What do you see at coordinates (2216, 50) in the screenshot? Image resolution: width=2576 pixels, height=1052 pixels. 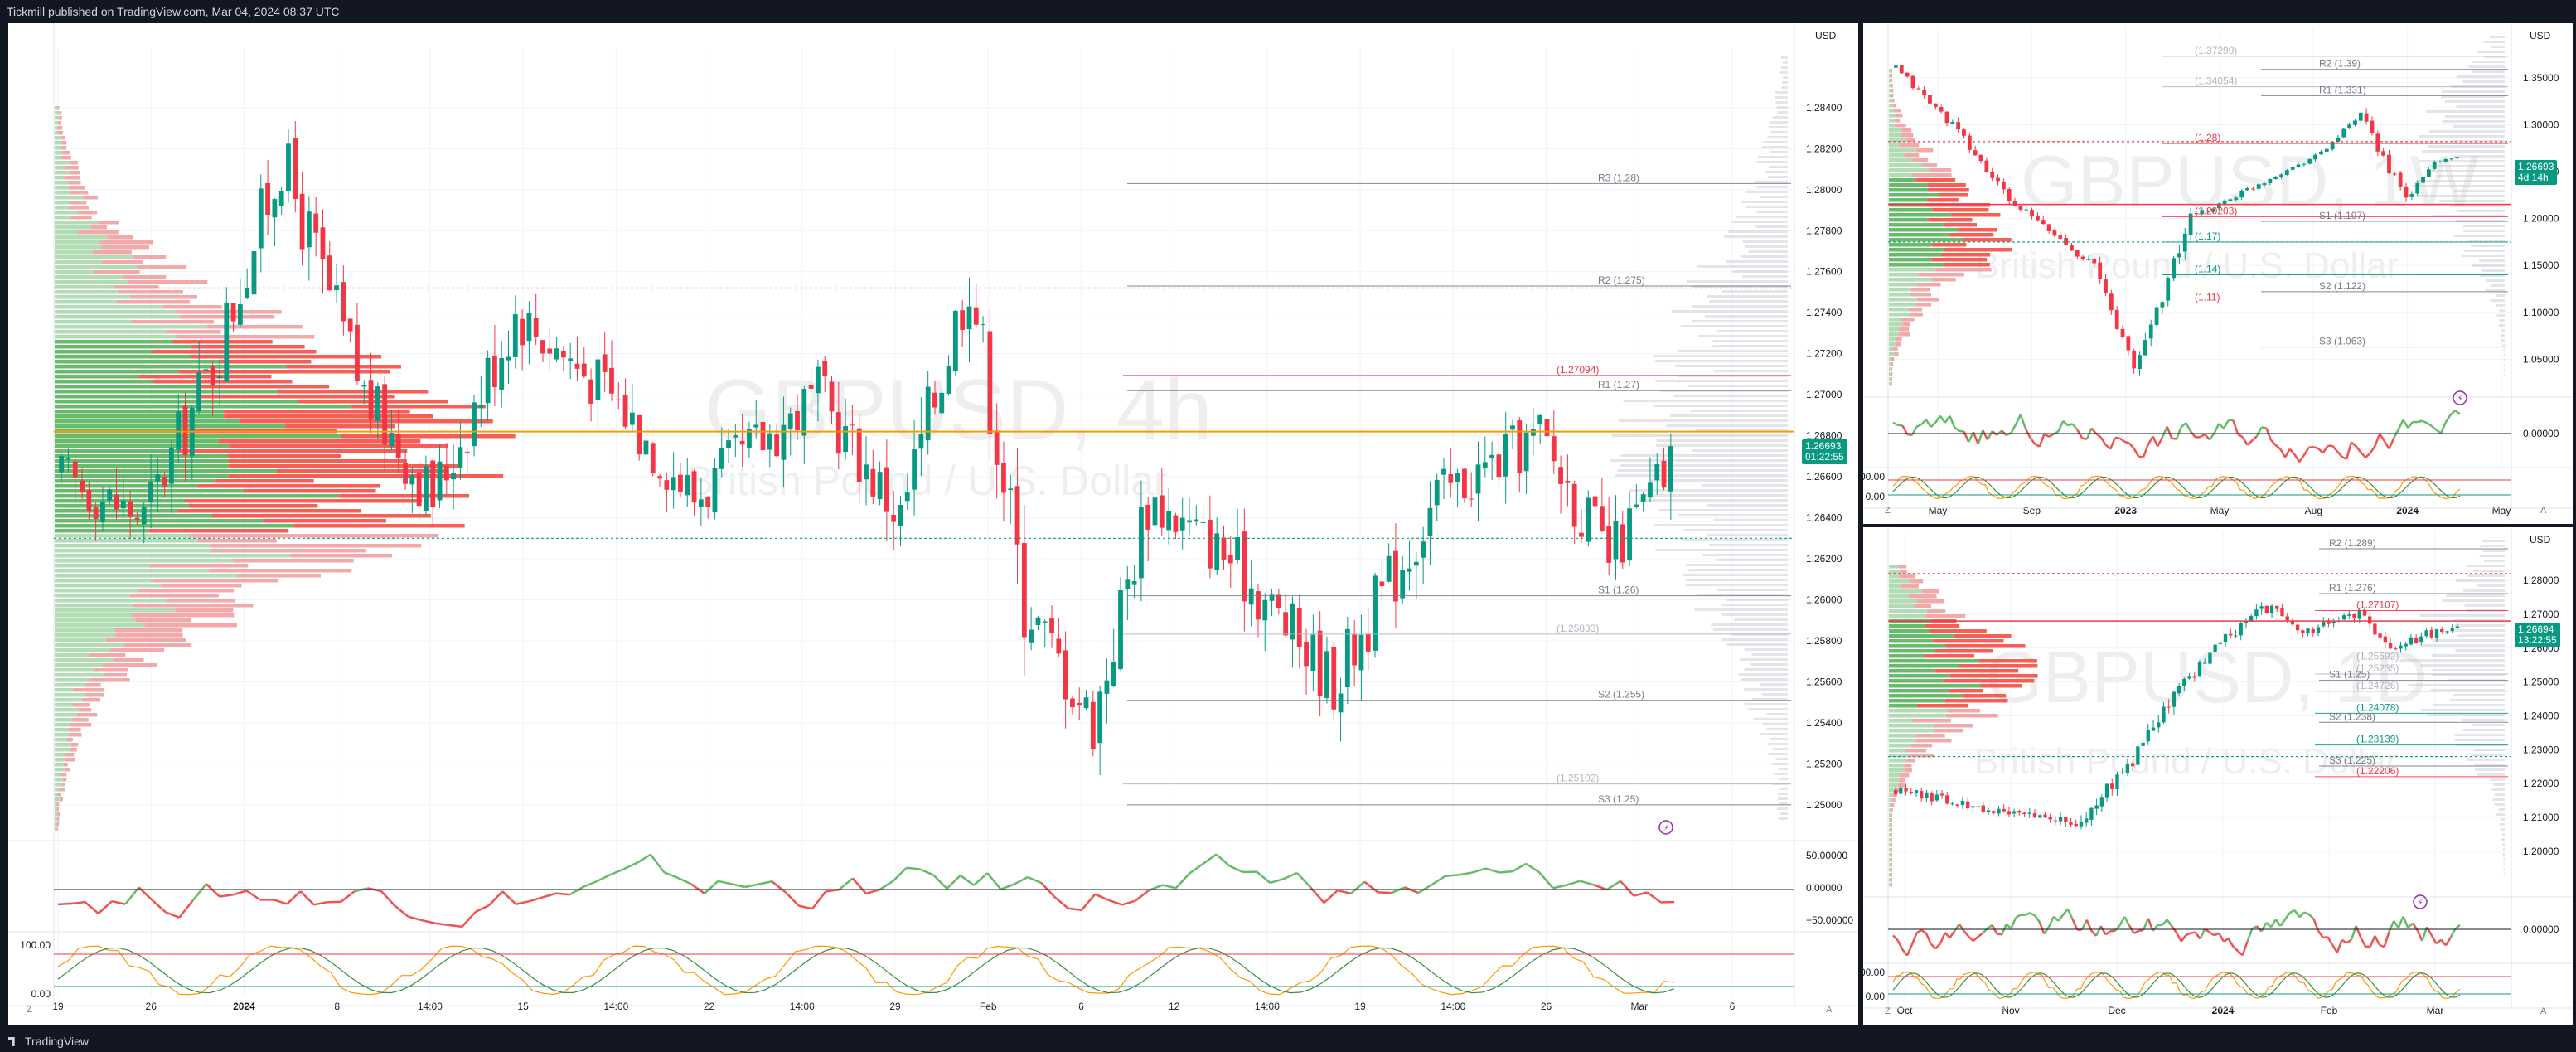 I see `pivot-level-label: (1.37299)` at bounding box center [2216, 50].